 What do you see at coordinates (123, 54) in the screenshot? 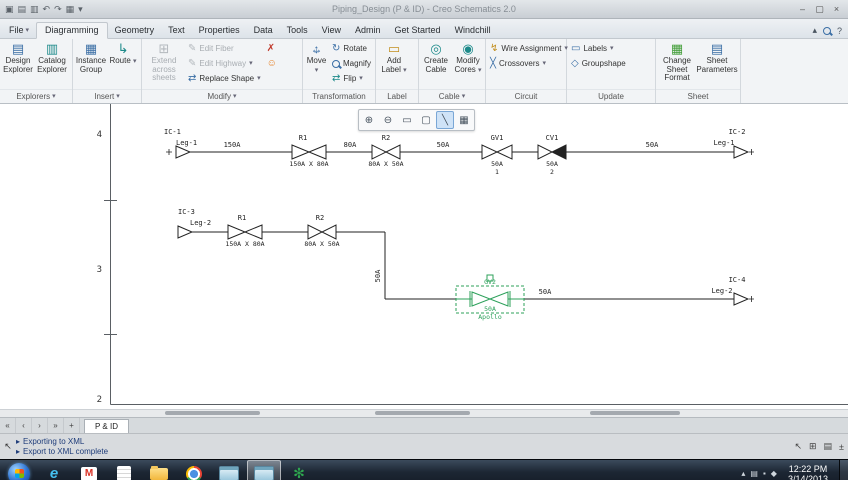
I see `route-button: ↳ Route ▾` at bounding box center [123, 54].